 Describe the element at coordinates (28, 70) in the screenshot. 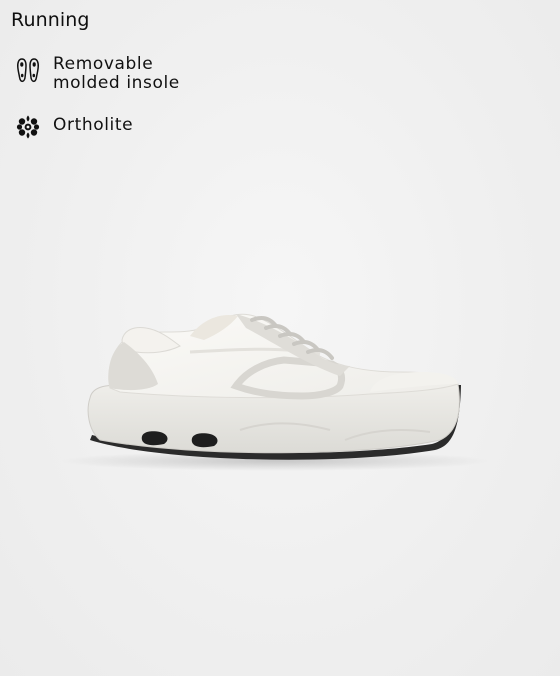

I see `insole-icon` at that location.